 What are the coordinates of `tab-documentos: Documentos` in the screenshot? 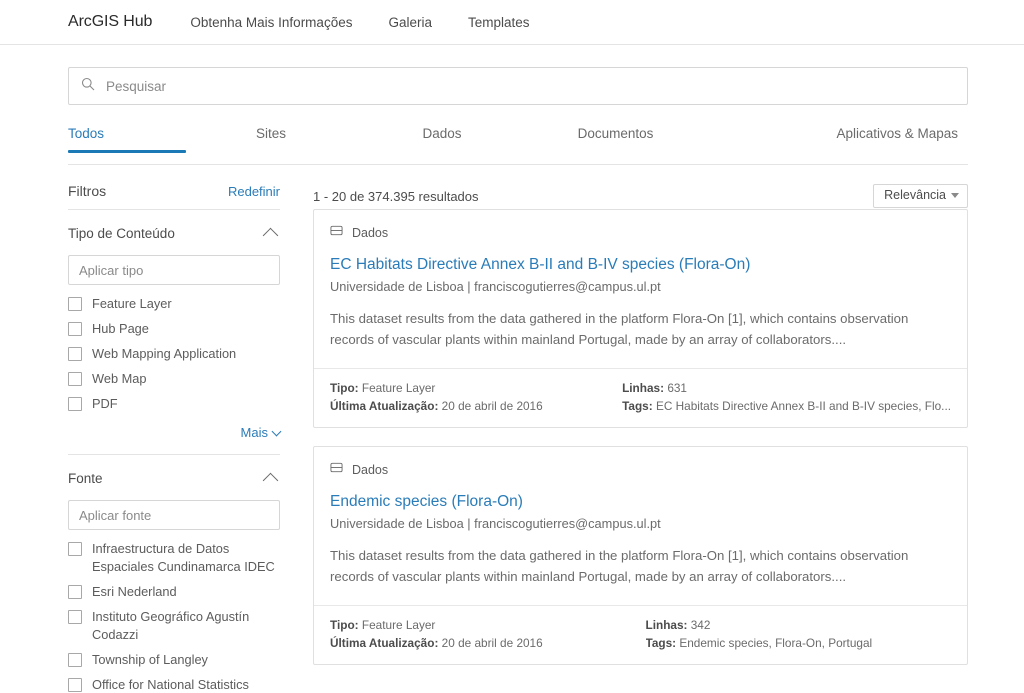 It's located at (615, 145).